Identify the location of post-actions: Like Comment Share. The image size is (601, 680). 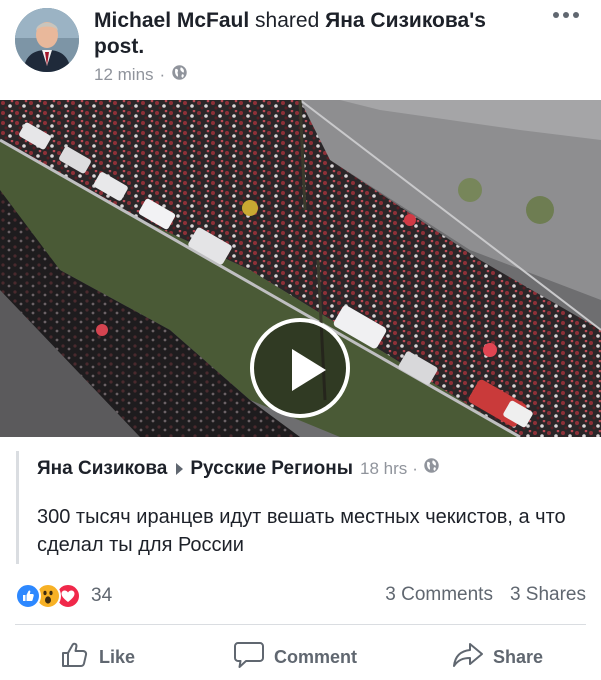
(300, 656).